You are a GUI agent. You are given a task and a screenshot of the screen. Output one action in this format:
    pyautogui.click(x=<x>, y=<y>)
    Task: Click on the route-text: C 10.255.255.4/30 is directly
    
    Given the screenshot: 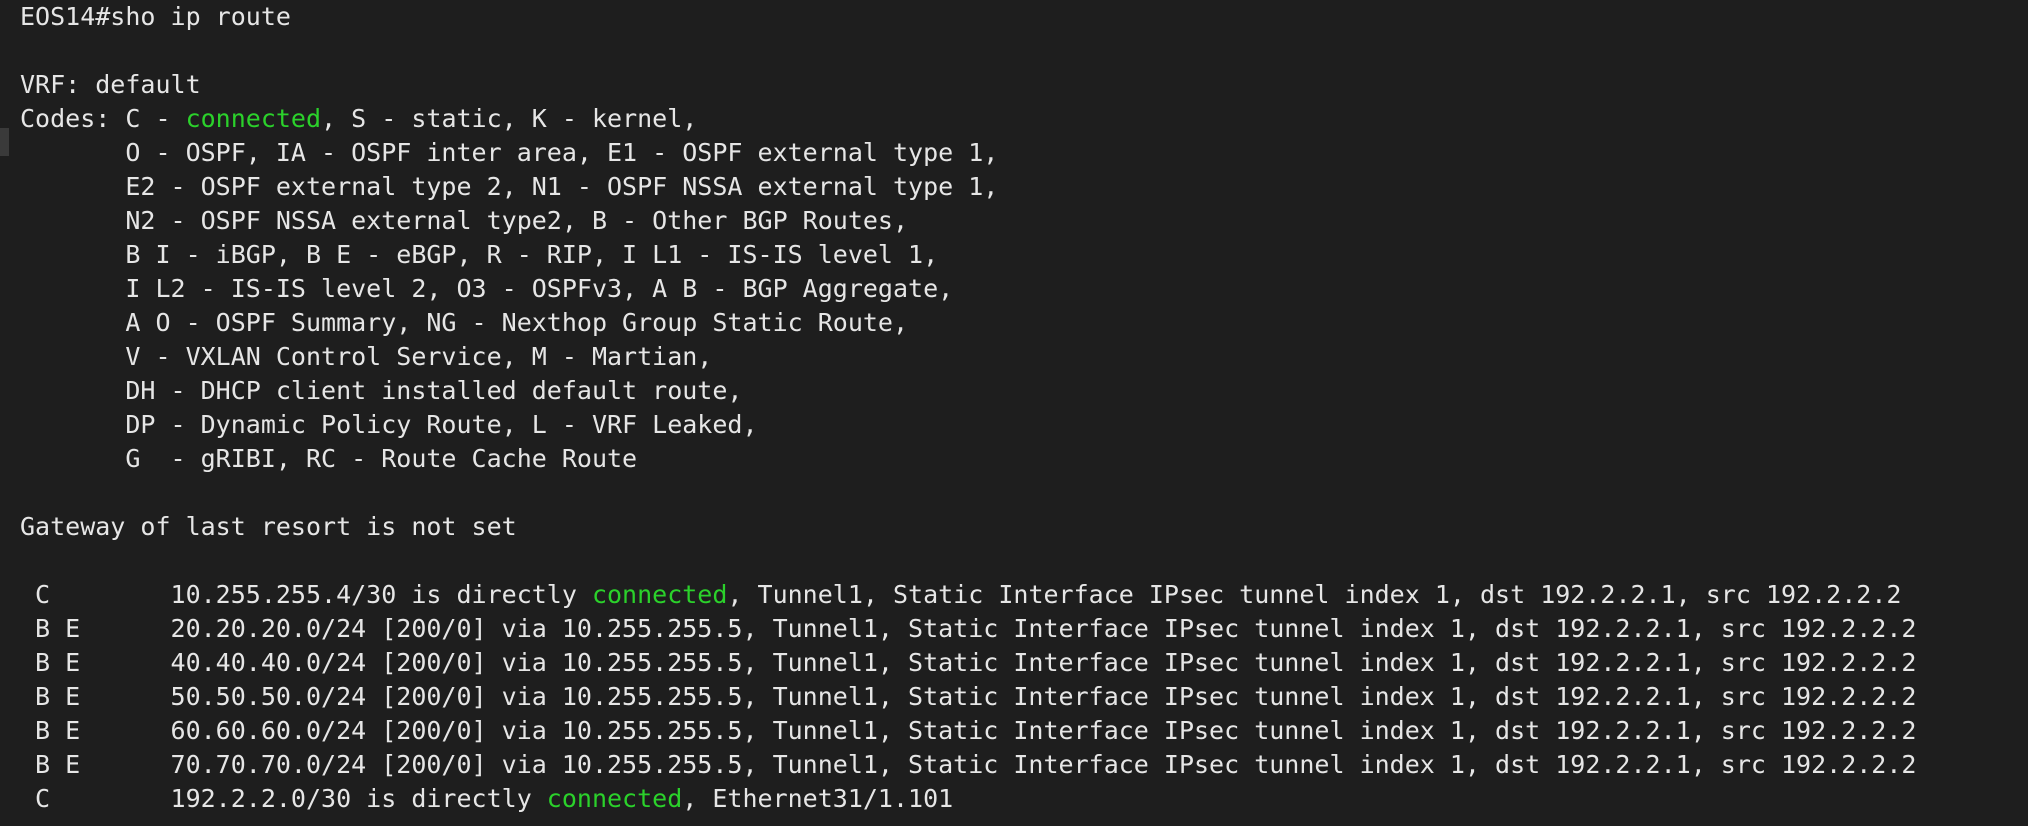 What is the action you would take?
    pyautogui.click(x=306, y=594)
    